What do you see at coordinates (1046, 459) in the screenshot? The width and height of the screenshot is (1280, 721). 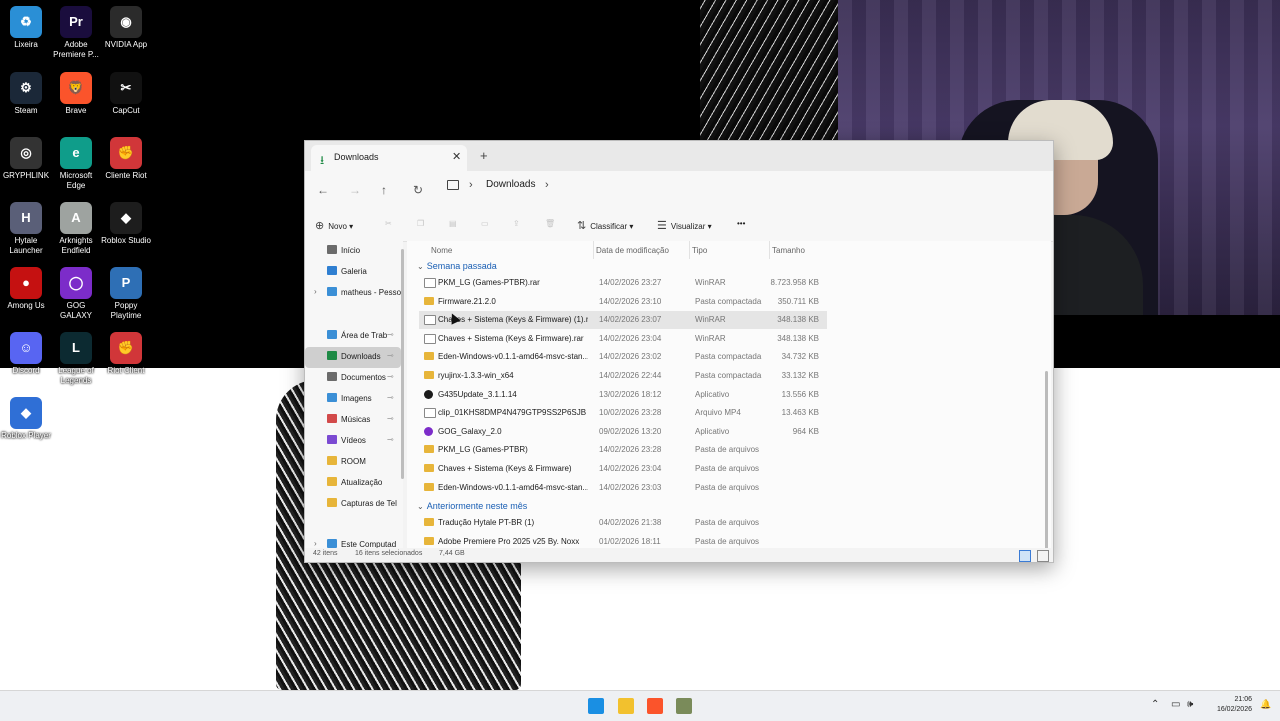 I see `file-list-scrollbar` at bounding box center [1046, 459].